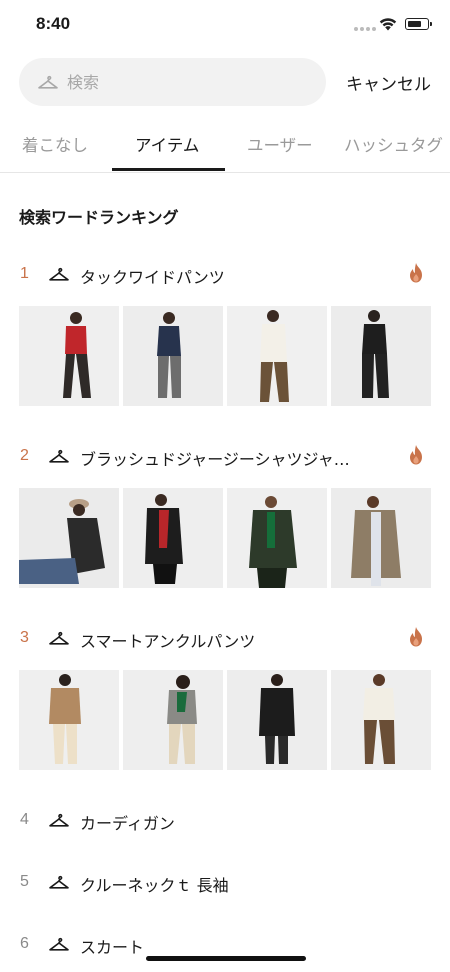  Describe the element at coordinates (24, 943) in the screenshot. I see `rank-number: 6` at that location.